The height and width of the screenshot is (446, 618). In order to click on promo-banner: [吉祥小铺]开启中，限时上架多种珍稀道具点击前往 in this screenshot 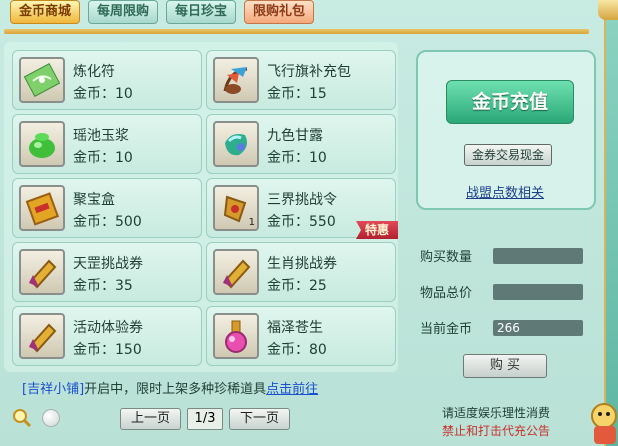, I will do `click(170, 387)`.